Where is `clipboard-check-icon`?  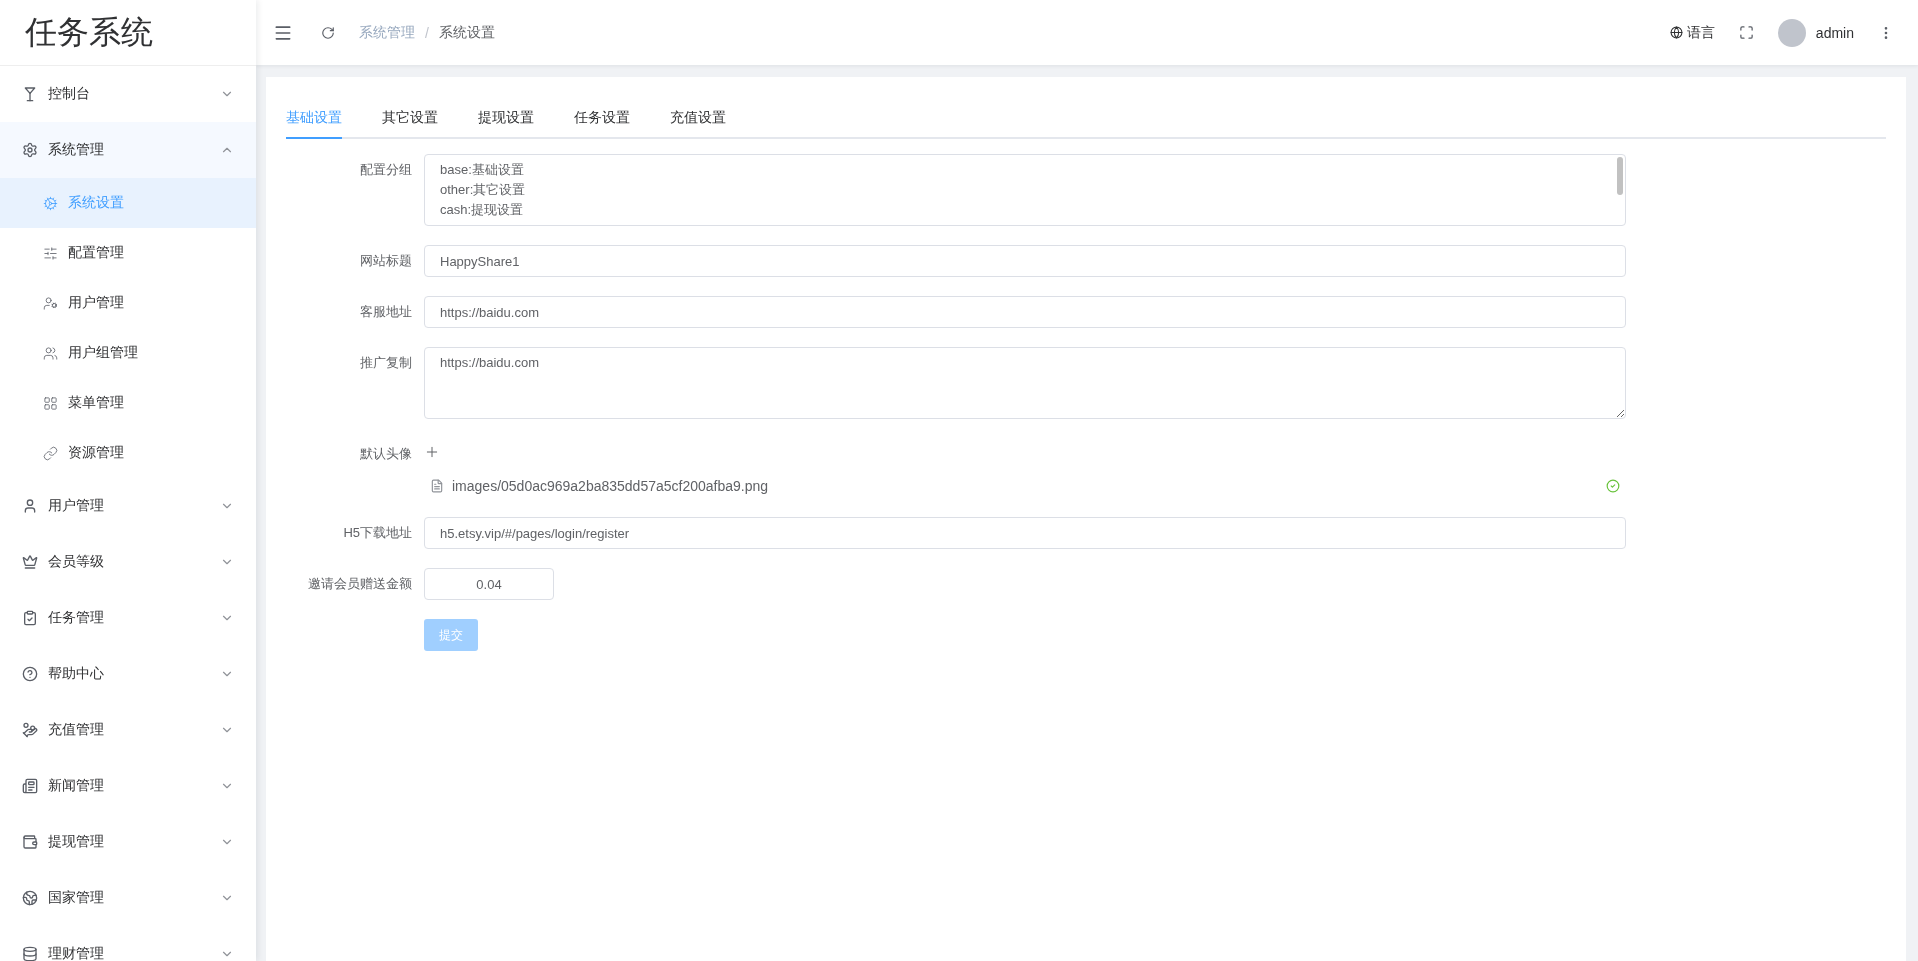 clipboard-check-icon is located at coordinates (30, 618).